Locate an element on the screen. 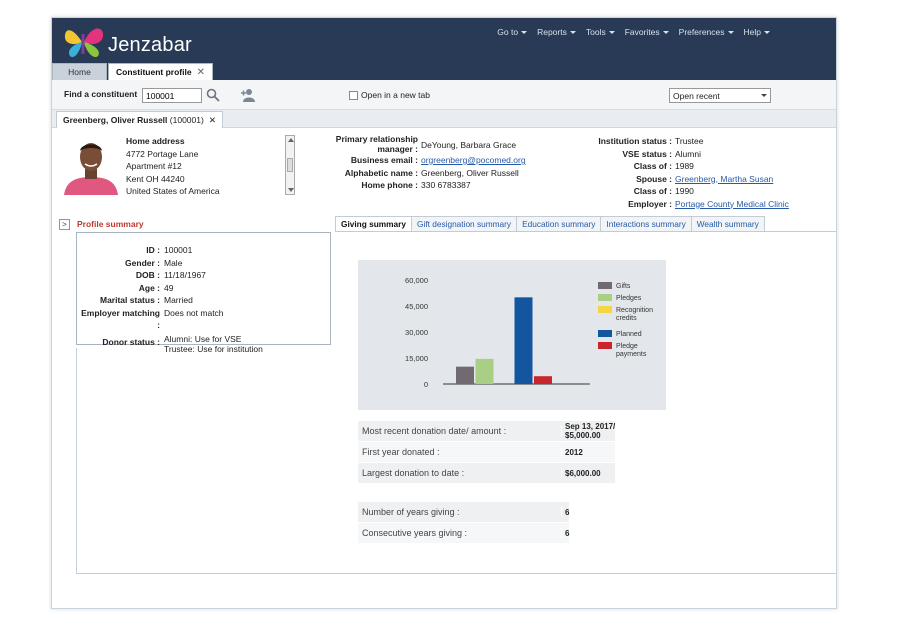 The height and width of the screenshot is (644, 900). open-recent-select: Open recent is located at coordinates (720, 95).